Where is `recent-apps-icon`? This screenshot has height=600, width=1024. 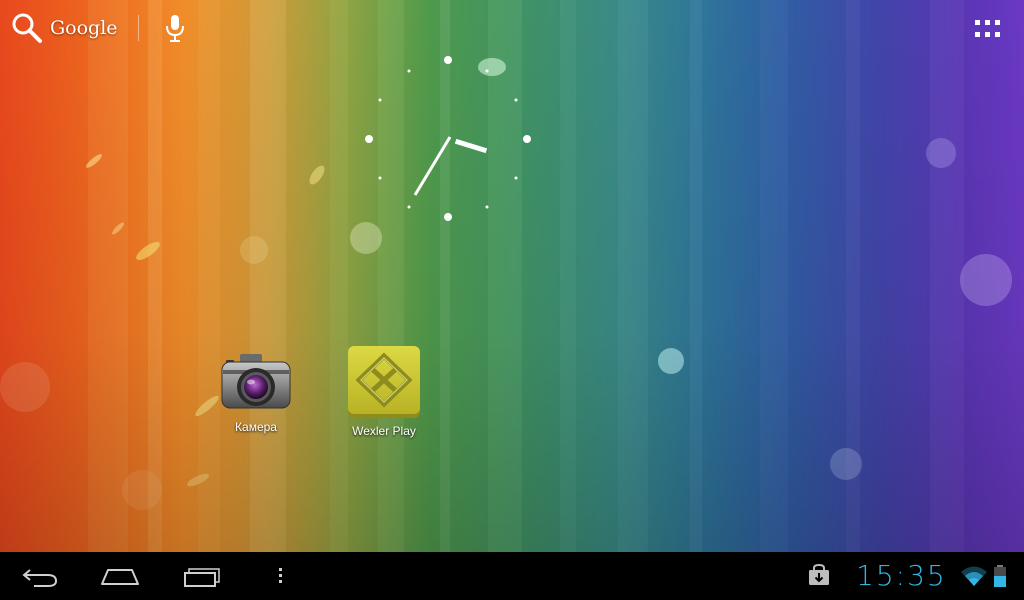
recent-apps-icon is located at coordinates (202, 576).